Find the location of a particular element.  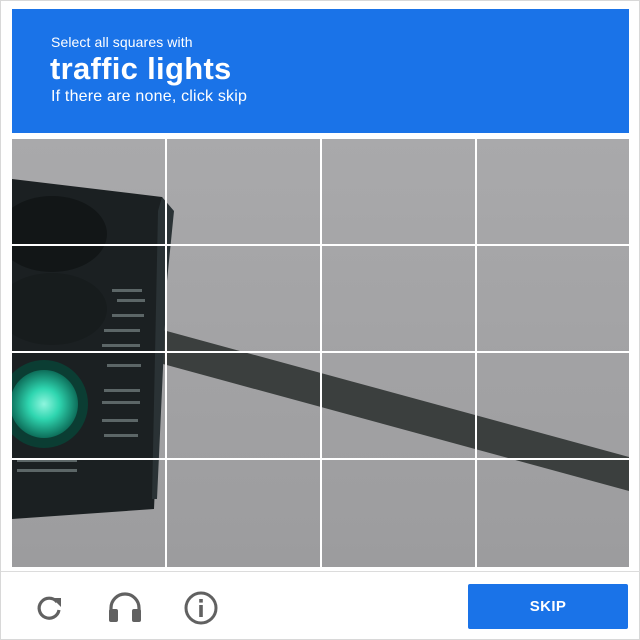

instruction-text: Select all squares with is located at coordinates (122, 42).